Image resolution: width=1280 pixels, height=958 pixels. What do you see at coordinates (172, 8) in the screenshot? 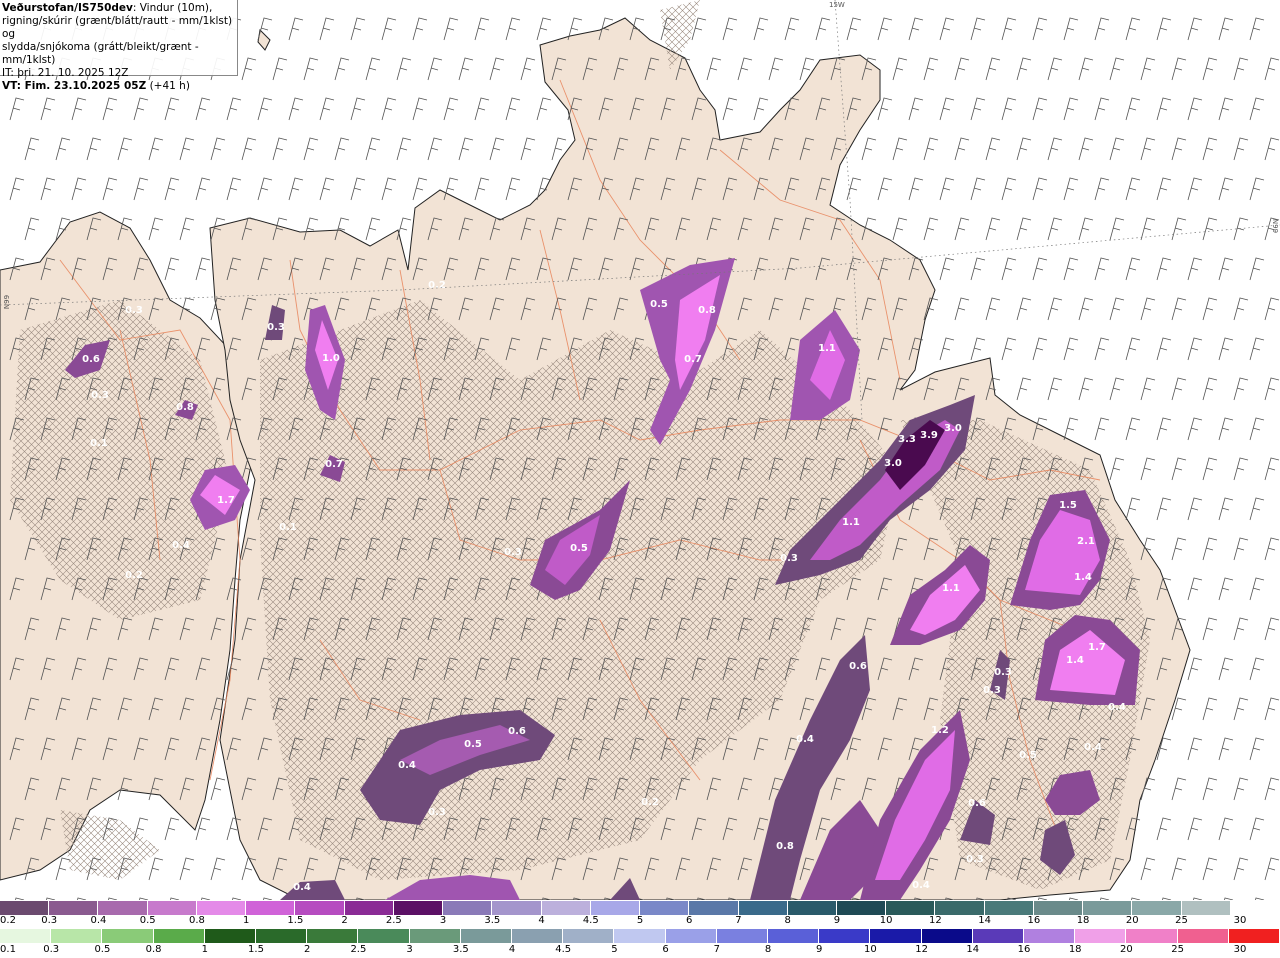
I see `title-rest: : Vindur (10m),` at bounding box center [172, 8].